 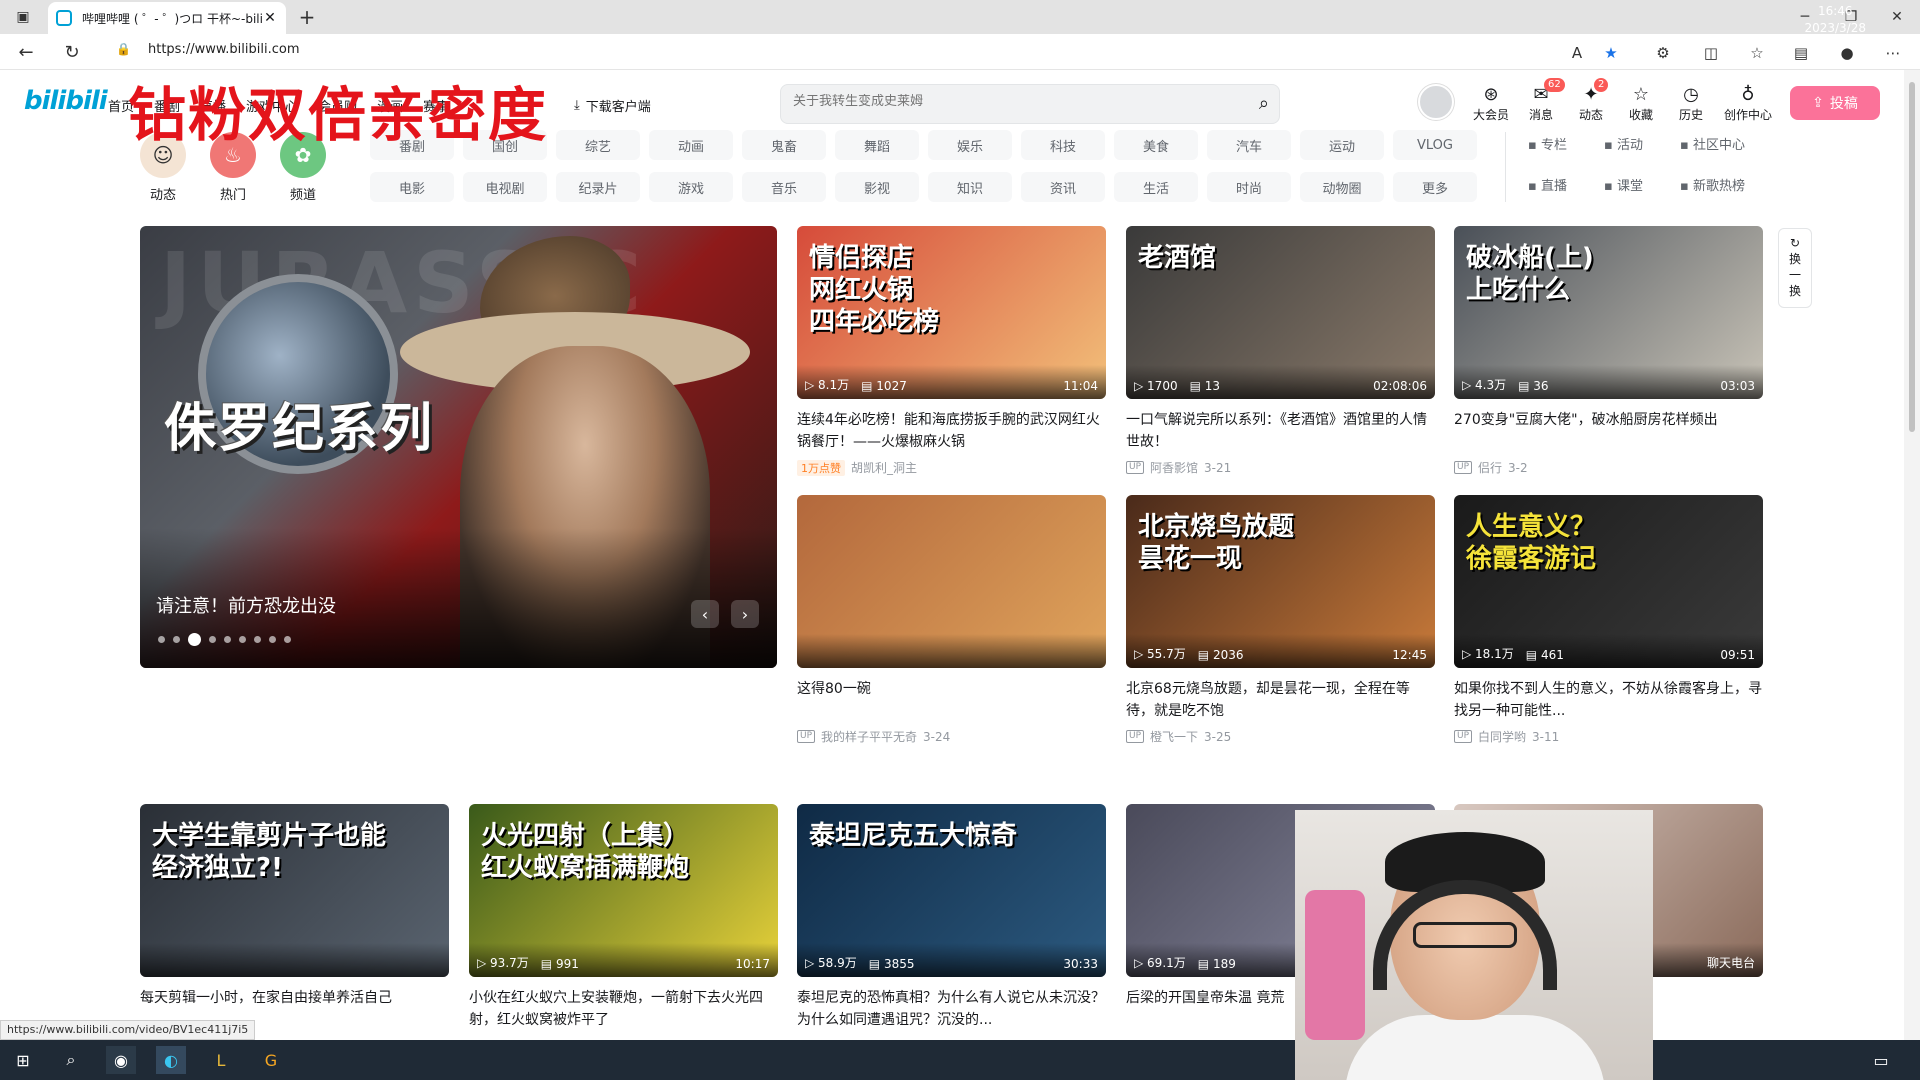 I want to click on favorite-star-icon: ★, so click(x=1611, y=53).